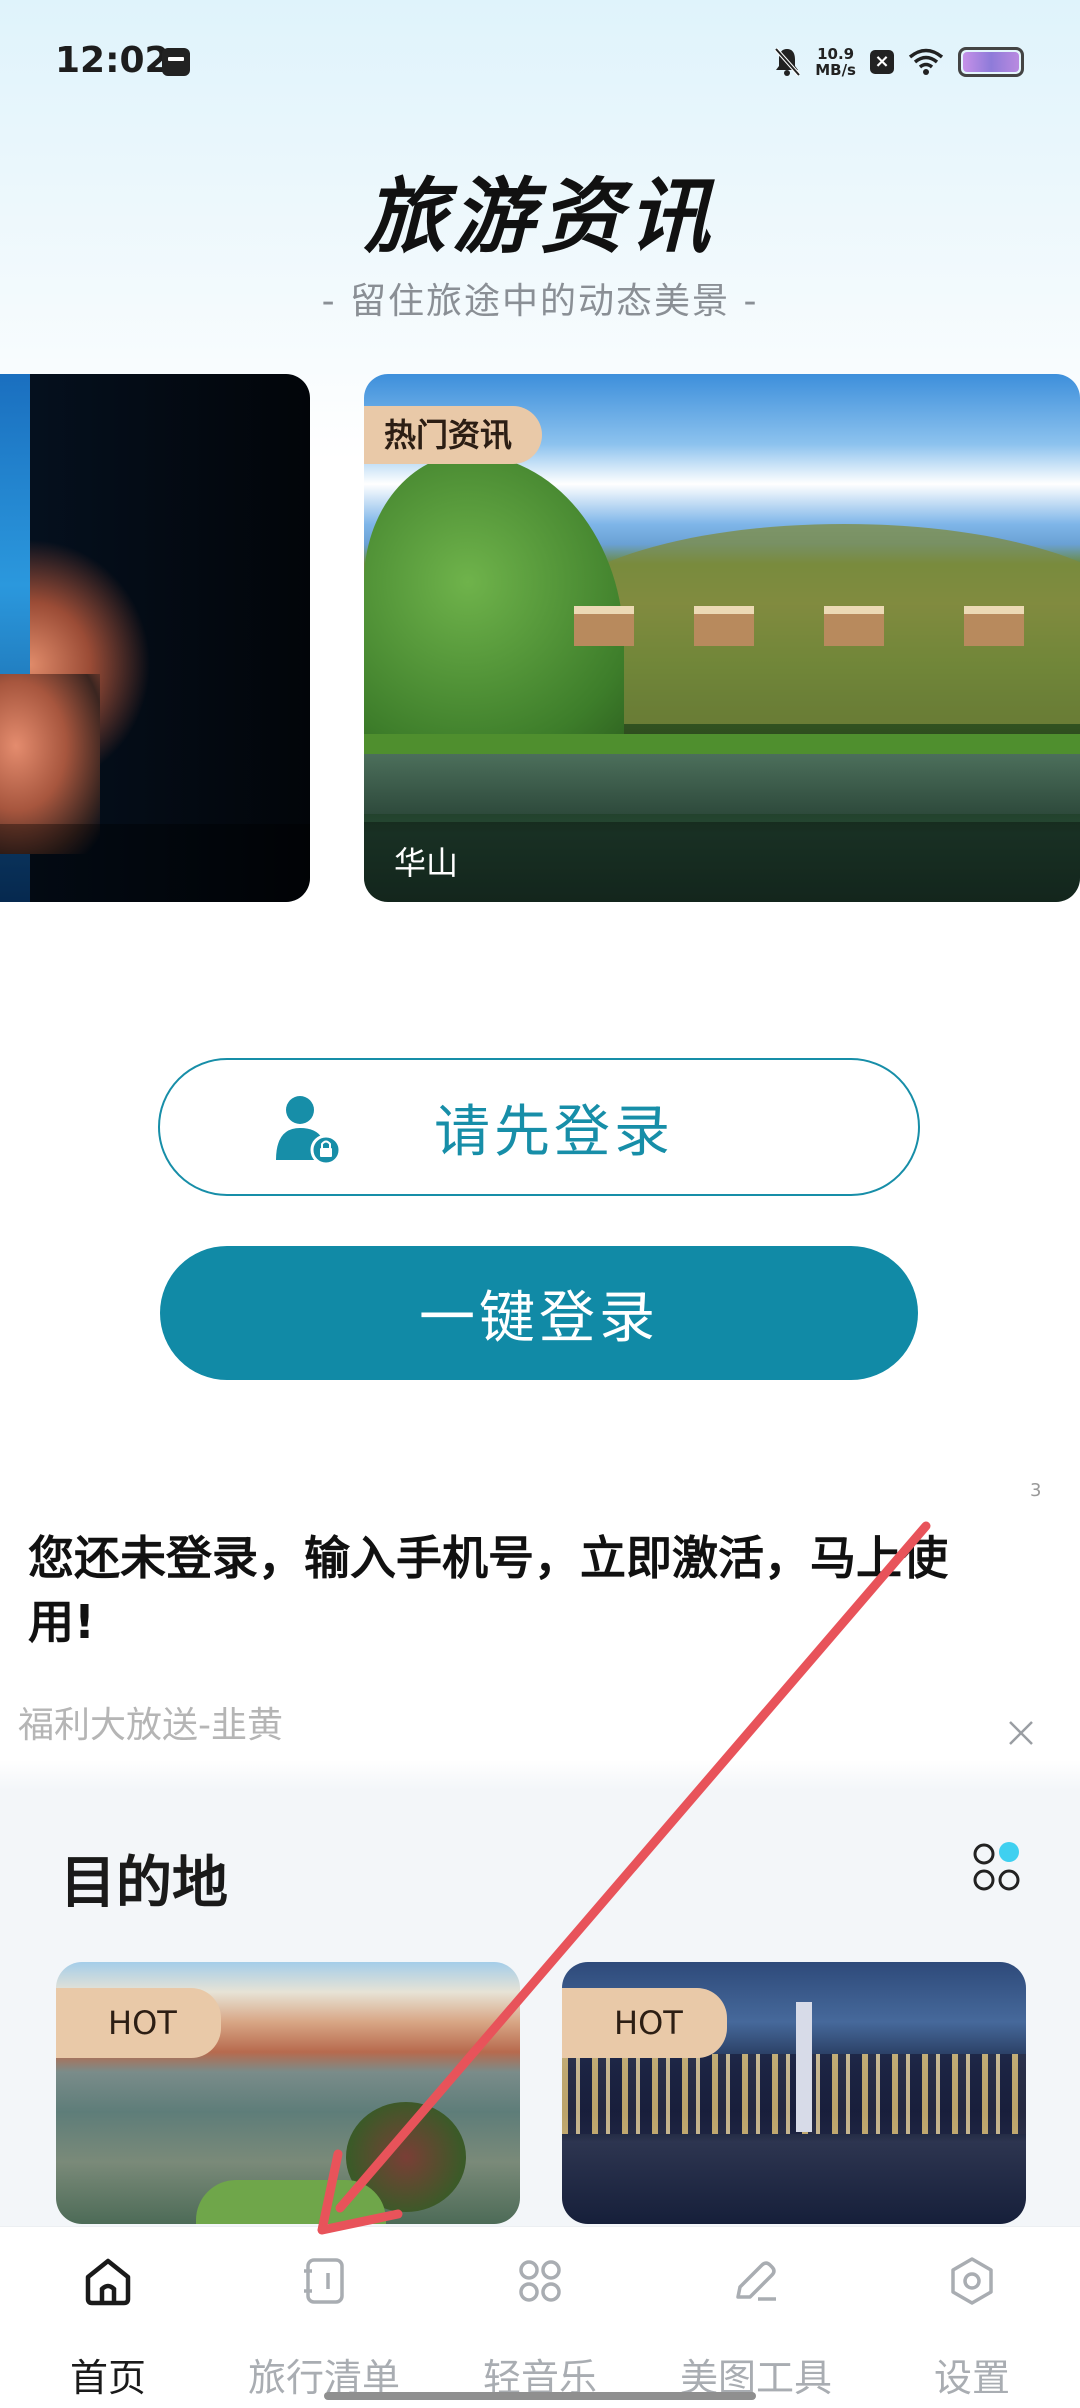 This screenshot has height=2408, width=1080. Describe the element at coordinates (155, 638) in the screenshot. I see `carousel-card-previous` at that location.